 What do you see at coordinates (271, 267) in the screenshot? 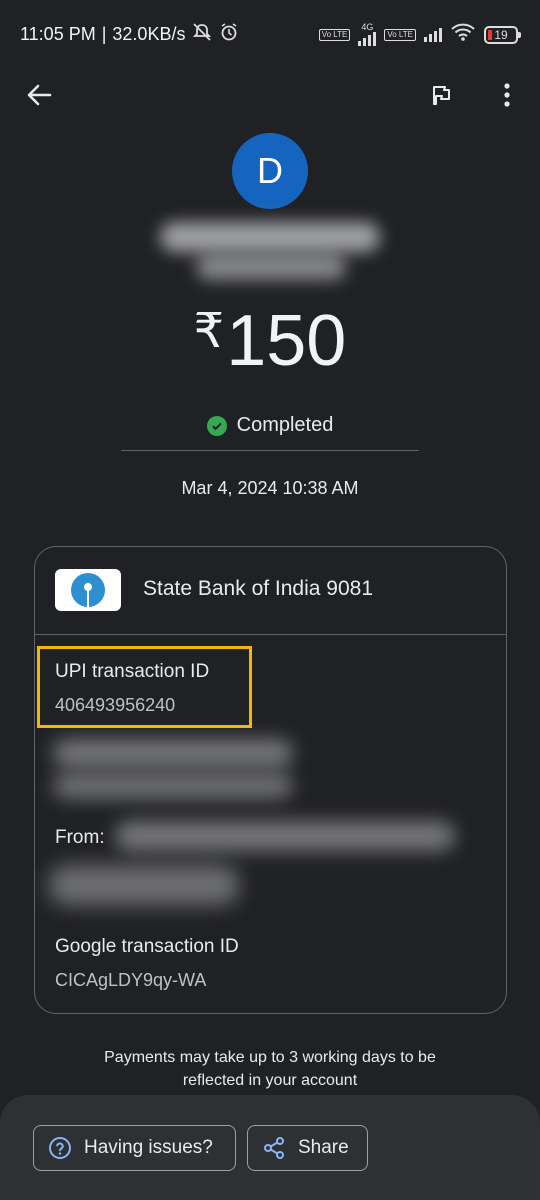
I see `redacted-payee-id` at bounding box center [271, 267].